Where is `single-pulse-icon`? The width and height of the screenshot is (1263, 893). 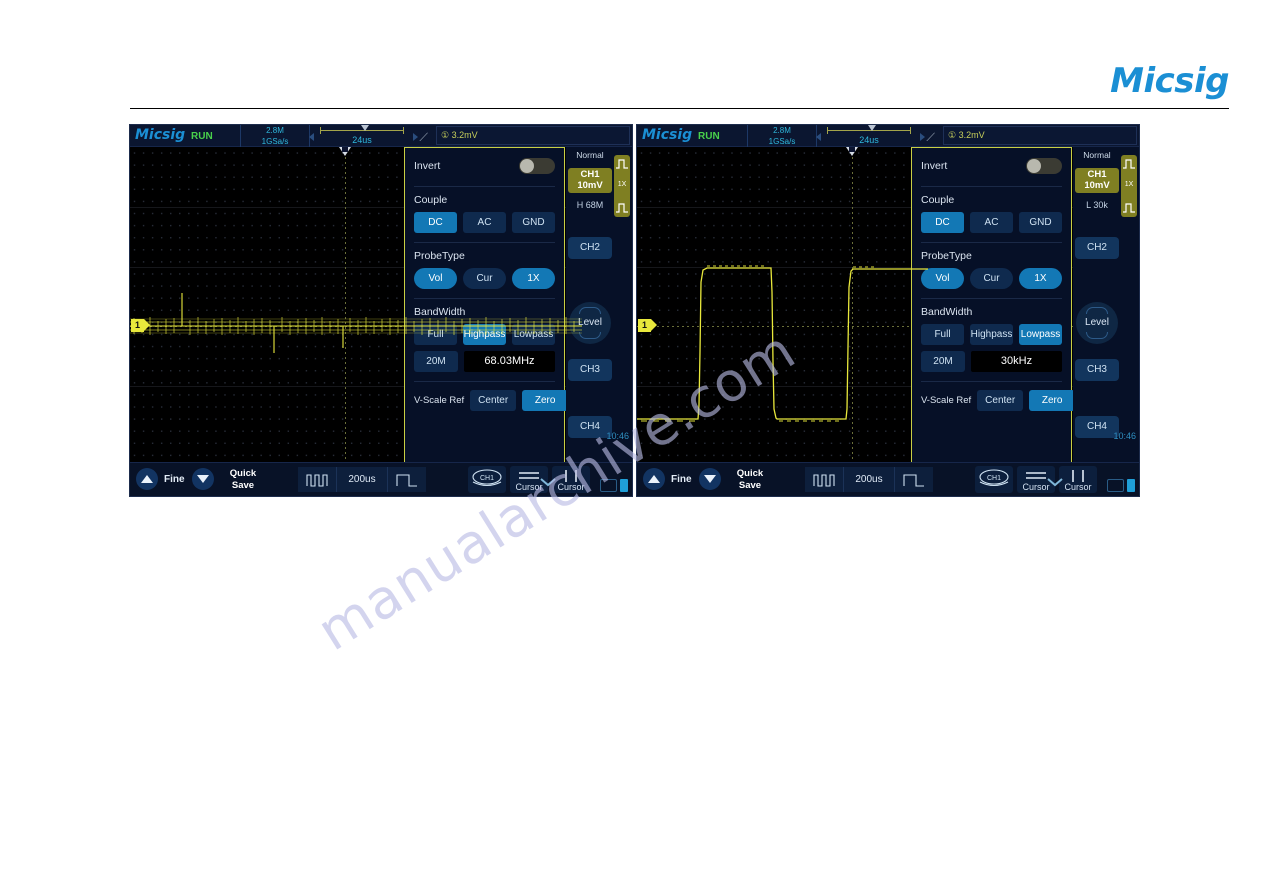
single-pulse-icon is located at coordinates (406, 480).